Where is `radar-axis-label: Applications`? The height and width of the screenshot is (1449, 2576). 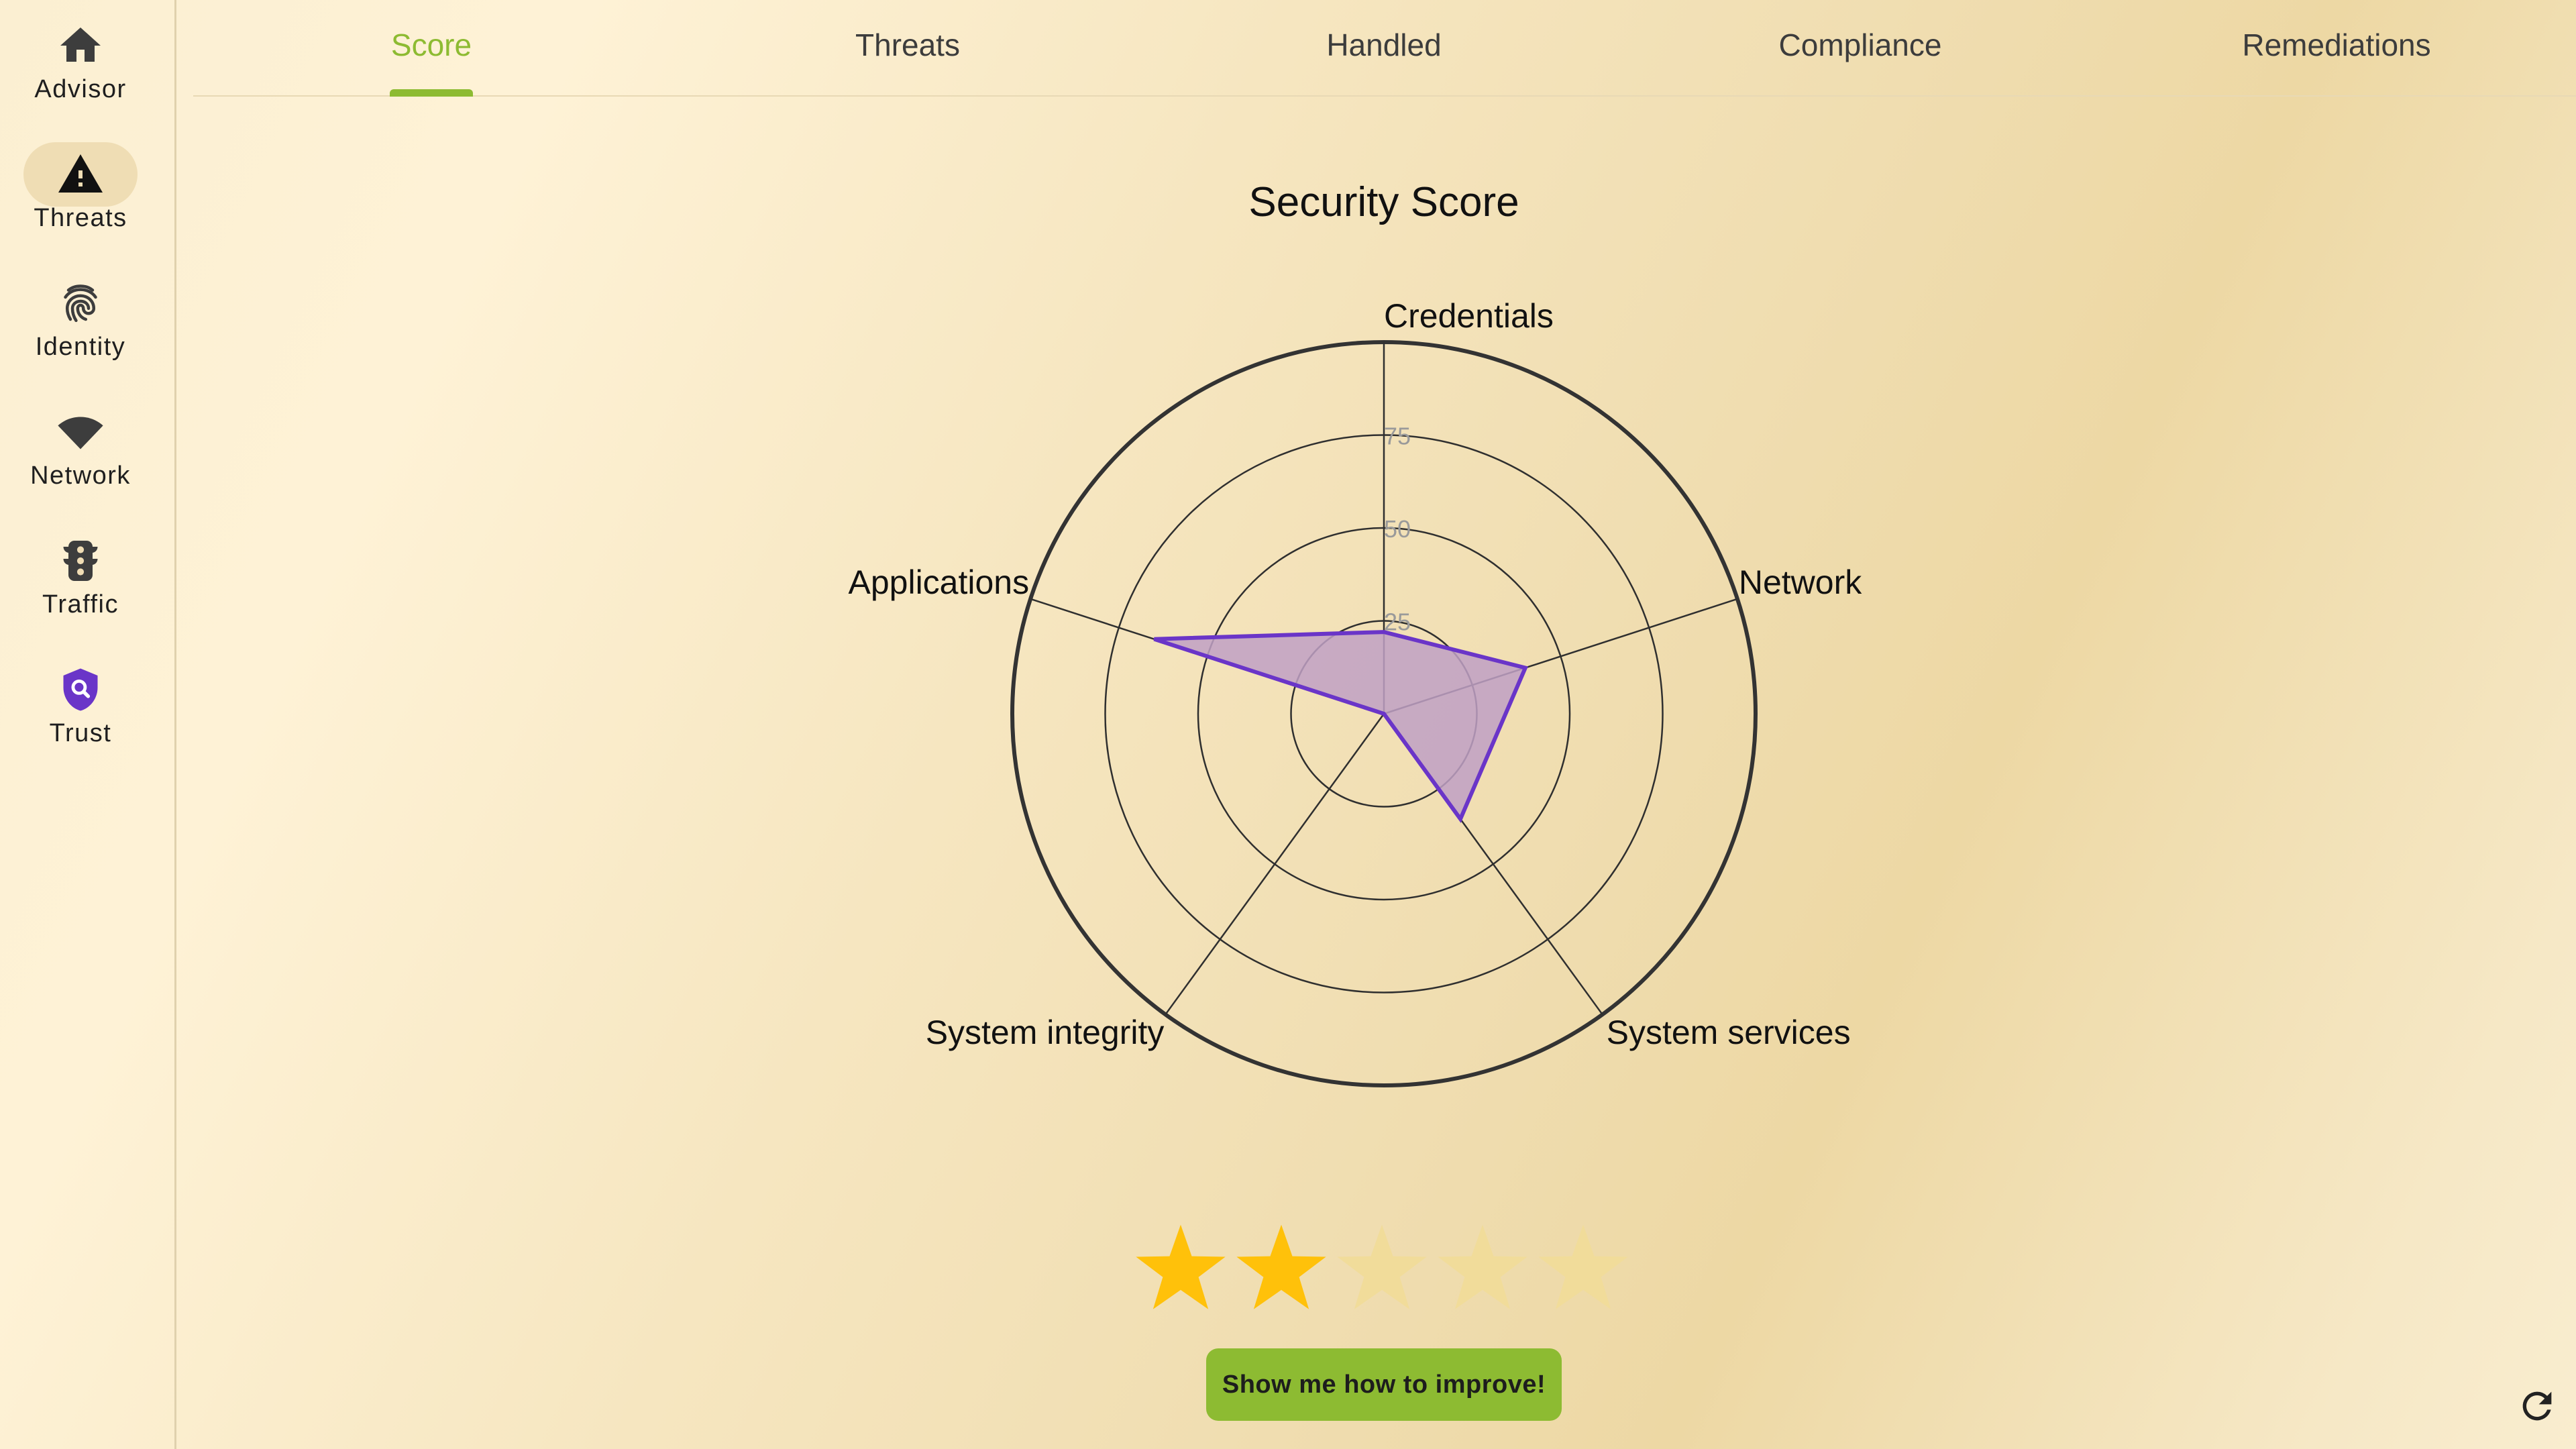 radar-axis-label: Applications is located at coordinates (939, 582).